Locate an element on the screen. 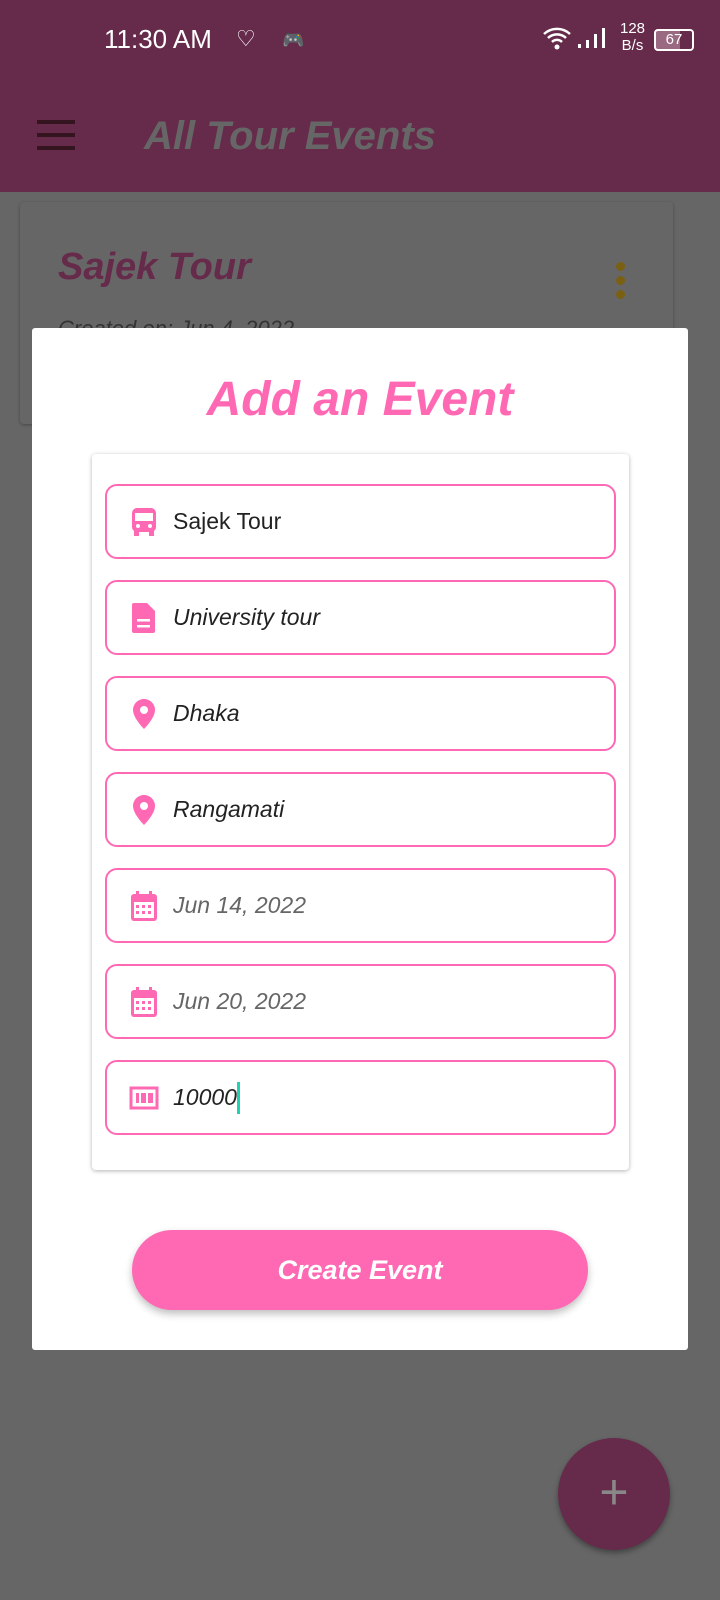 The image size is (720, 1600). game-icon: 🎮 is located at coordinates (293, 40).